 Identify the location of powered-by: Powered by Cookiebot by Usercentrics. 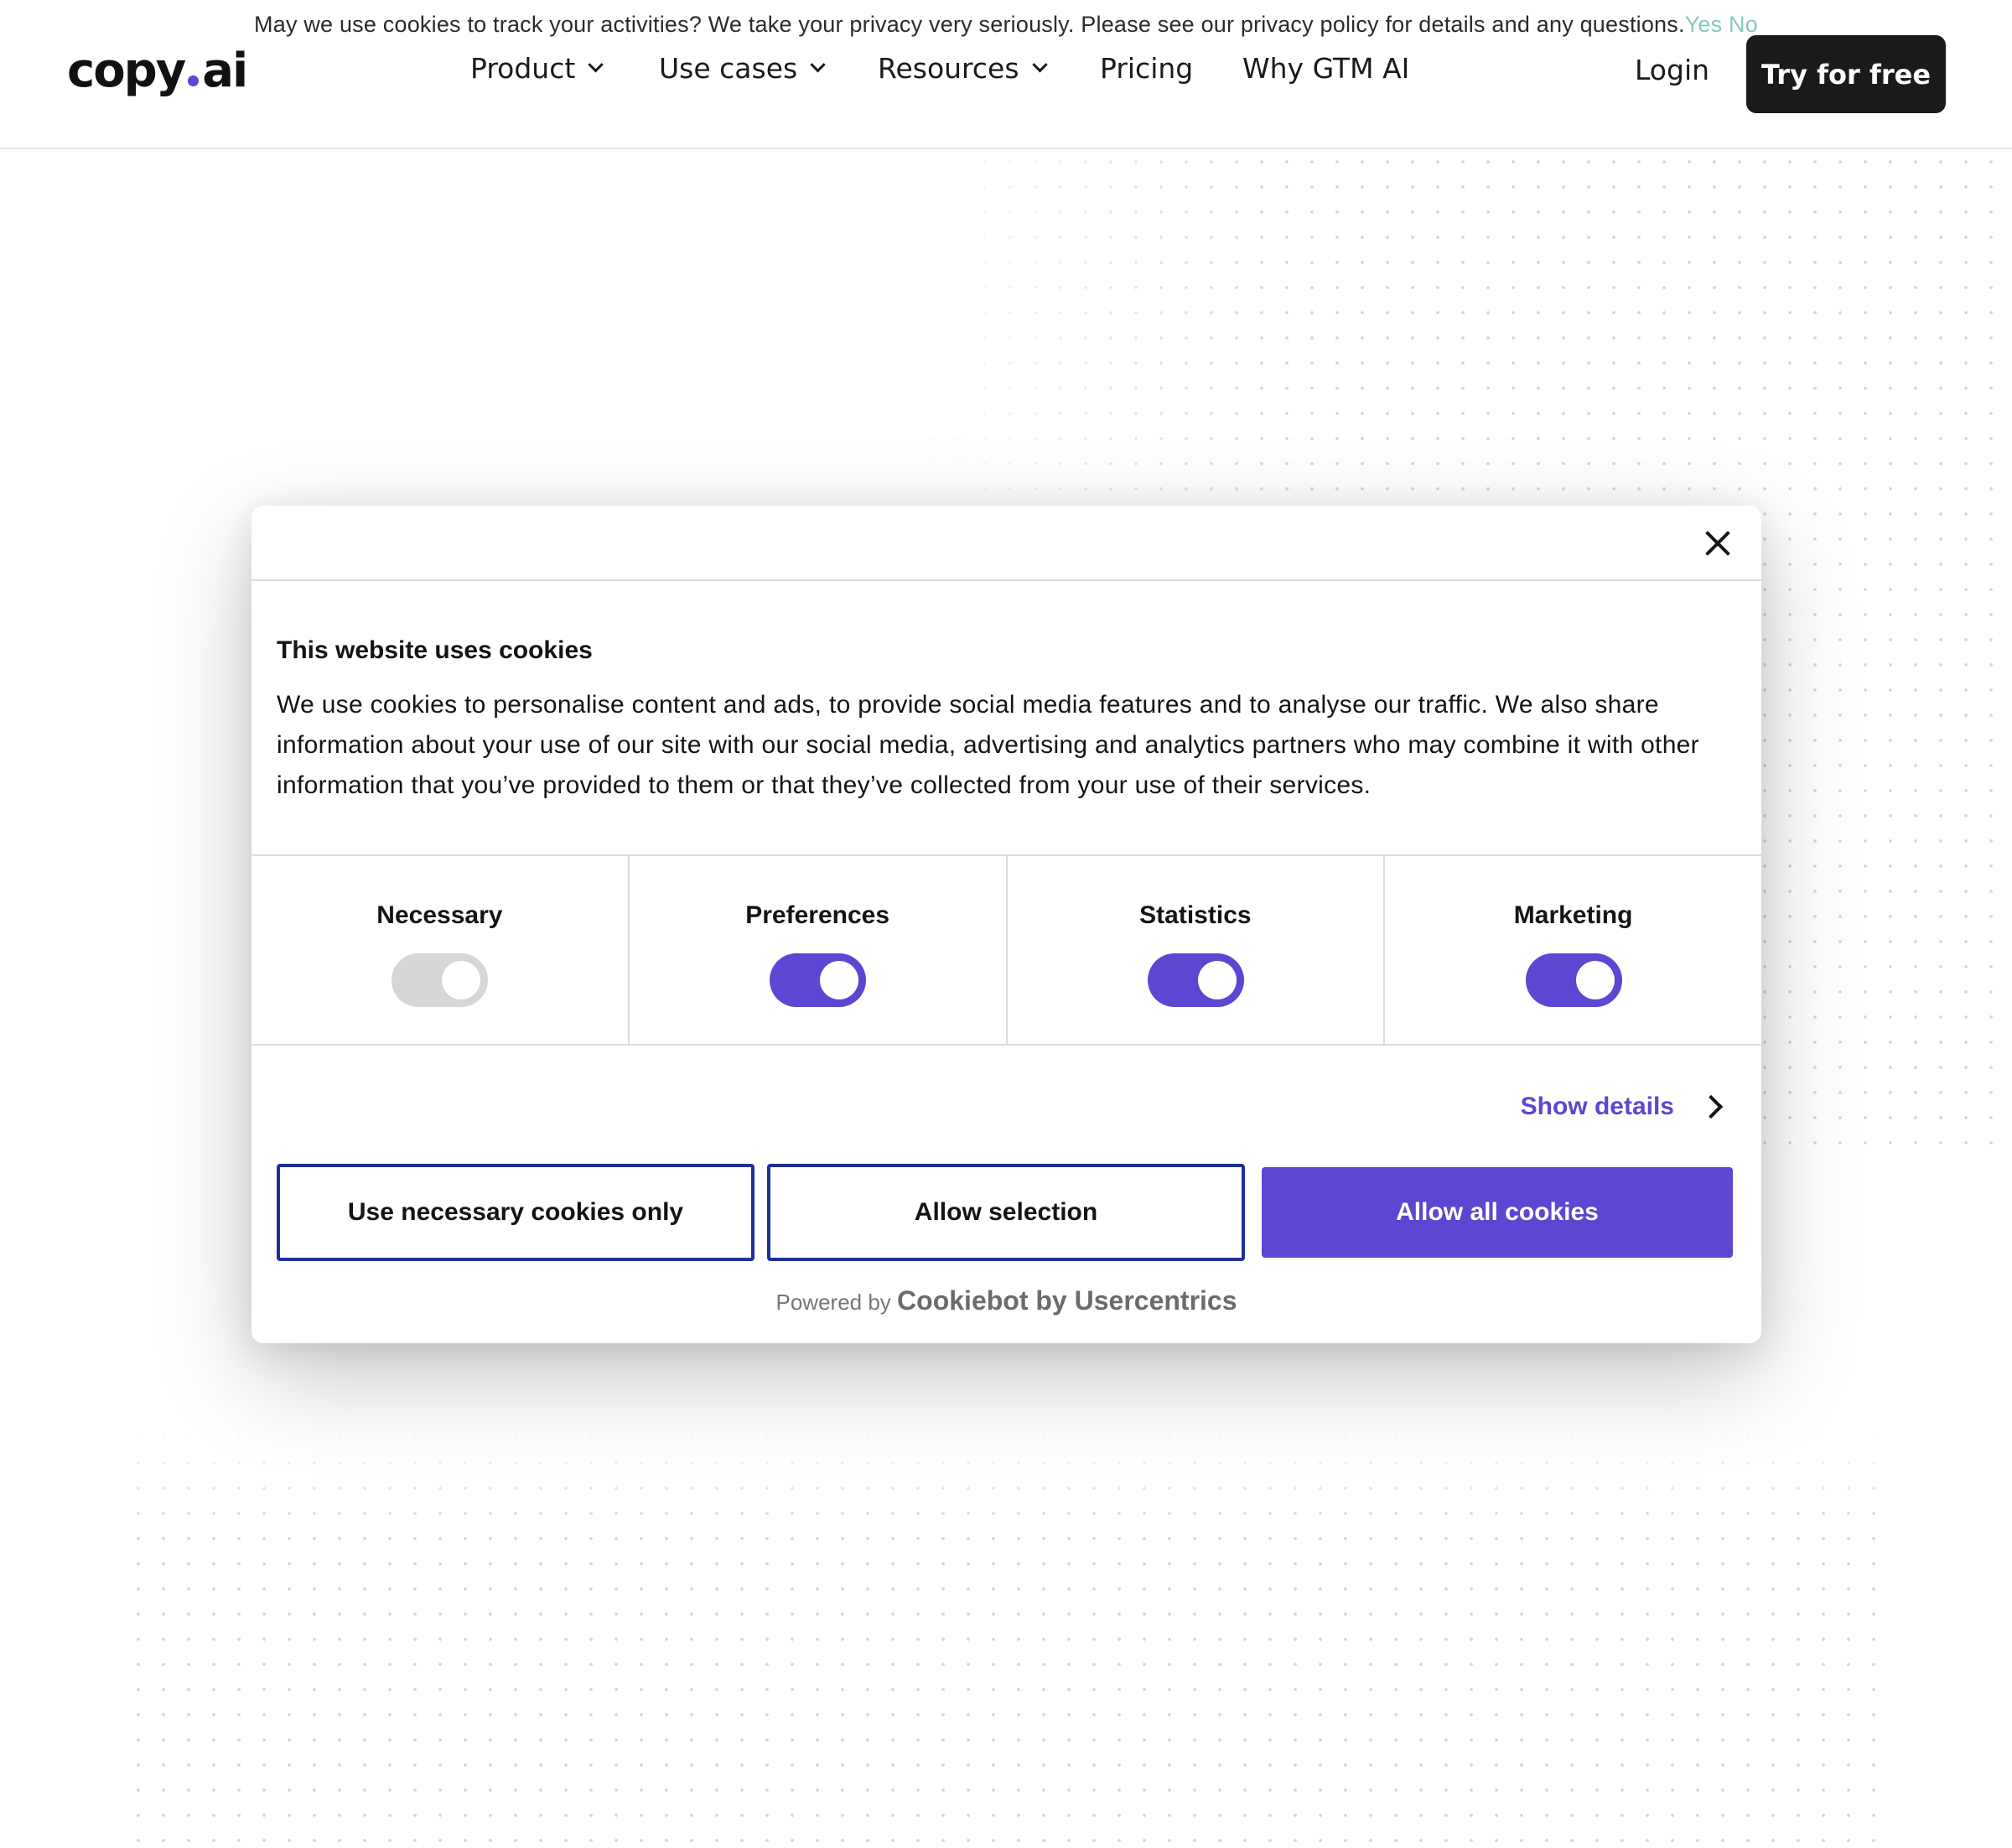
(1006, 1301).